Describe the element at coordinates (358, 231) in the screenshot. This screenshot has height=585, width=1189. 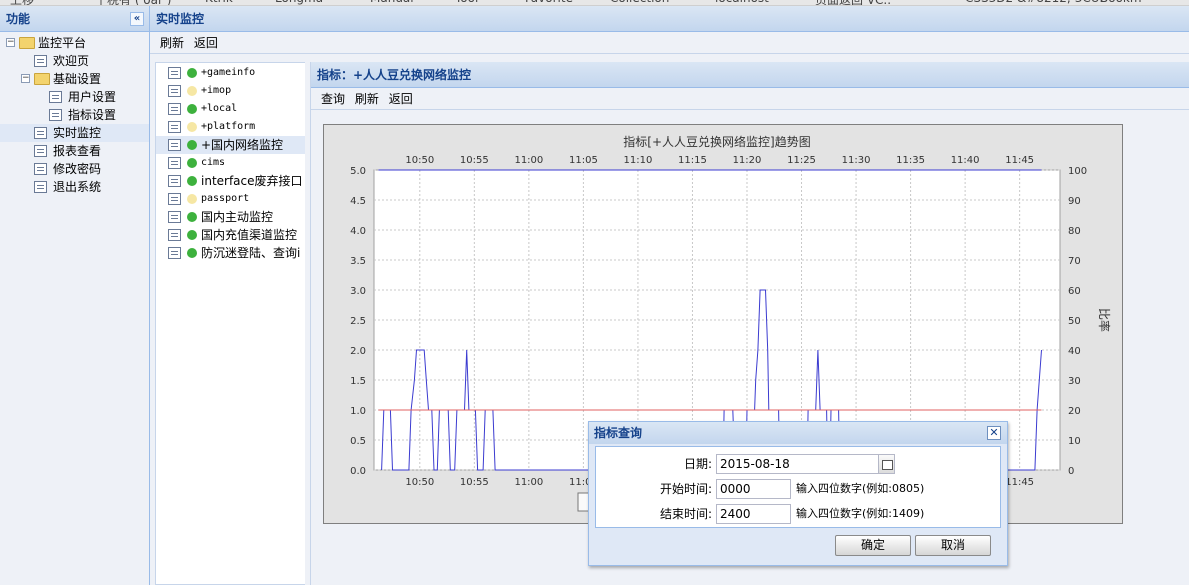
I see `y-tick-label: 4.0` at that location.